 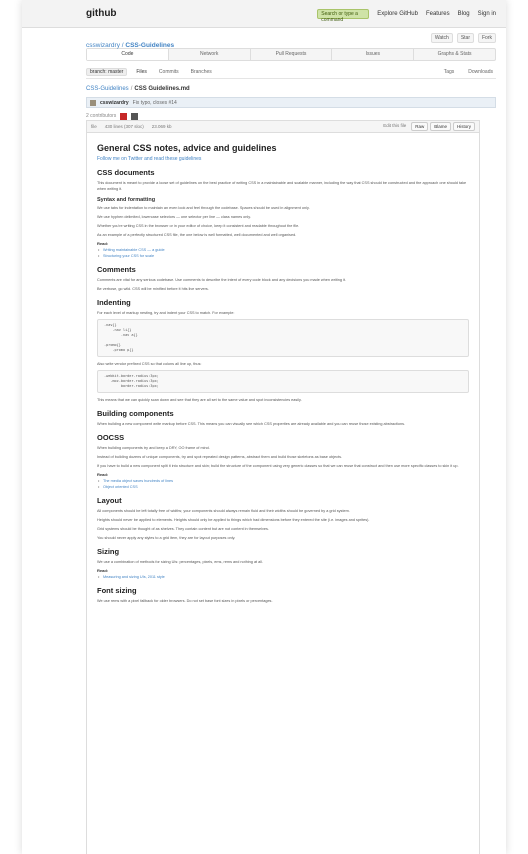 I want to click on edit-file-button: Edit this file, so click(x=394, y=126).